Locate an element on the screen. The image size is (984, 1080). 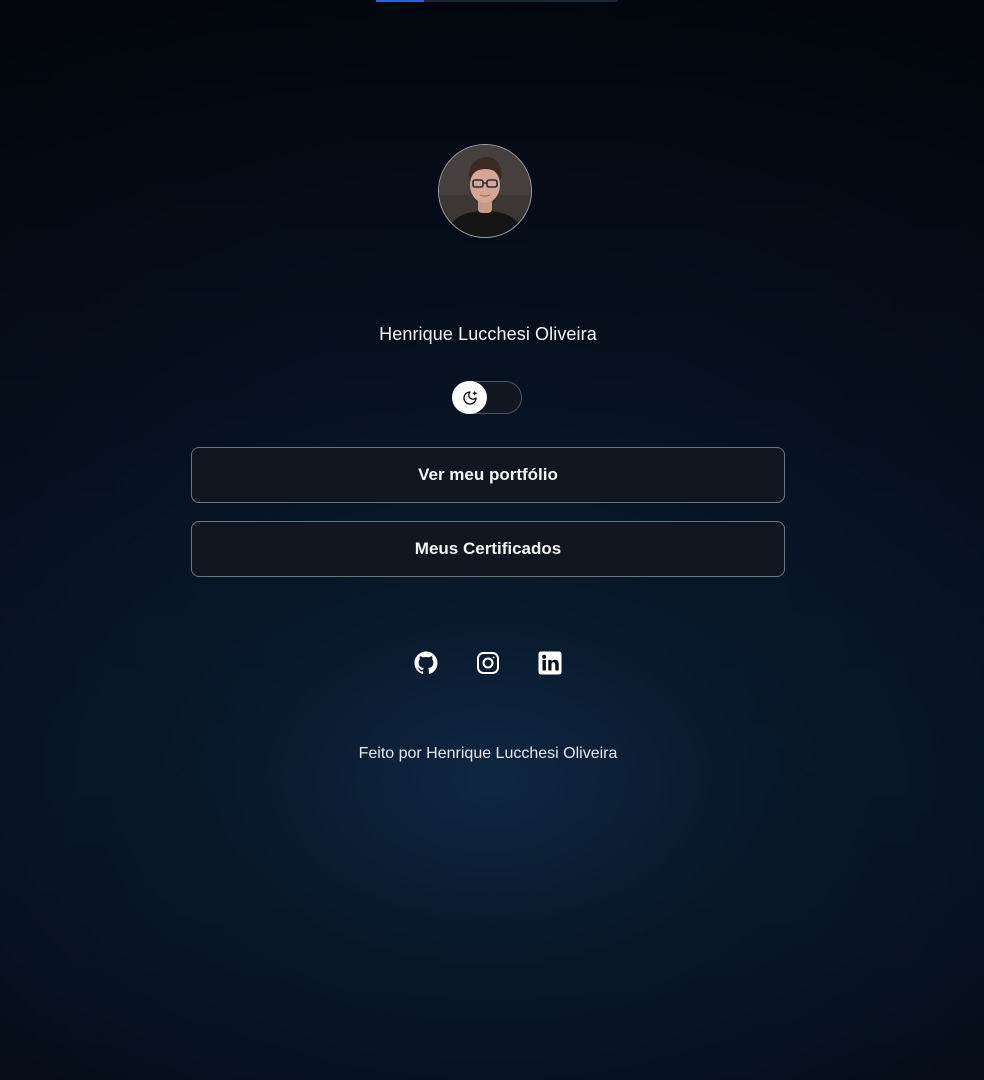
github-icon is located at coordinates (426, 662).